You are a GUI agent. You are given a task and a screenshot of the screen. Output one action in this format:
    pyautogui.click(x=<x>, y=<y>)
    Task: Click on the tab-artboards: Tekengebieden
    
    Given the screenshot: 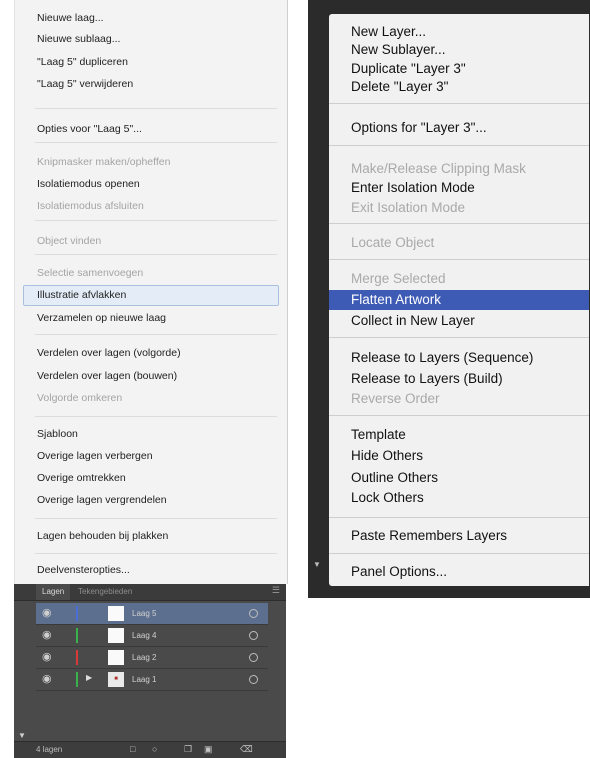 What is the action you would take?
    pyautogui.click(x=105, y=592)
    